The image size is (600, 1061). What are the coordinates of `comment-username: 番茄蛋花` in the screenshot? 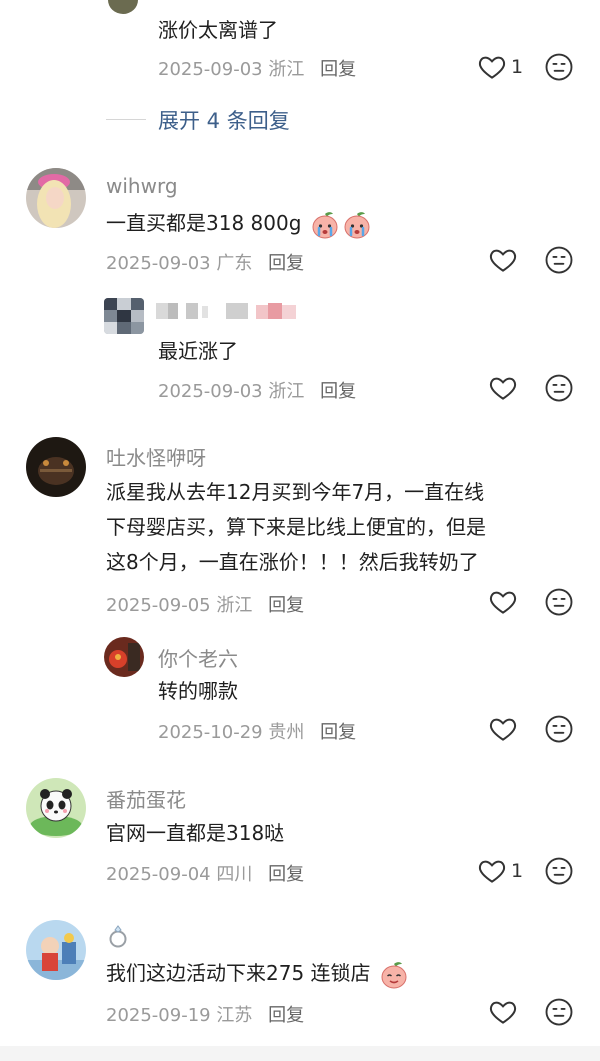 It's located at (146, 798).